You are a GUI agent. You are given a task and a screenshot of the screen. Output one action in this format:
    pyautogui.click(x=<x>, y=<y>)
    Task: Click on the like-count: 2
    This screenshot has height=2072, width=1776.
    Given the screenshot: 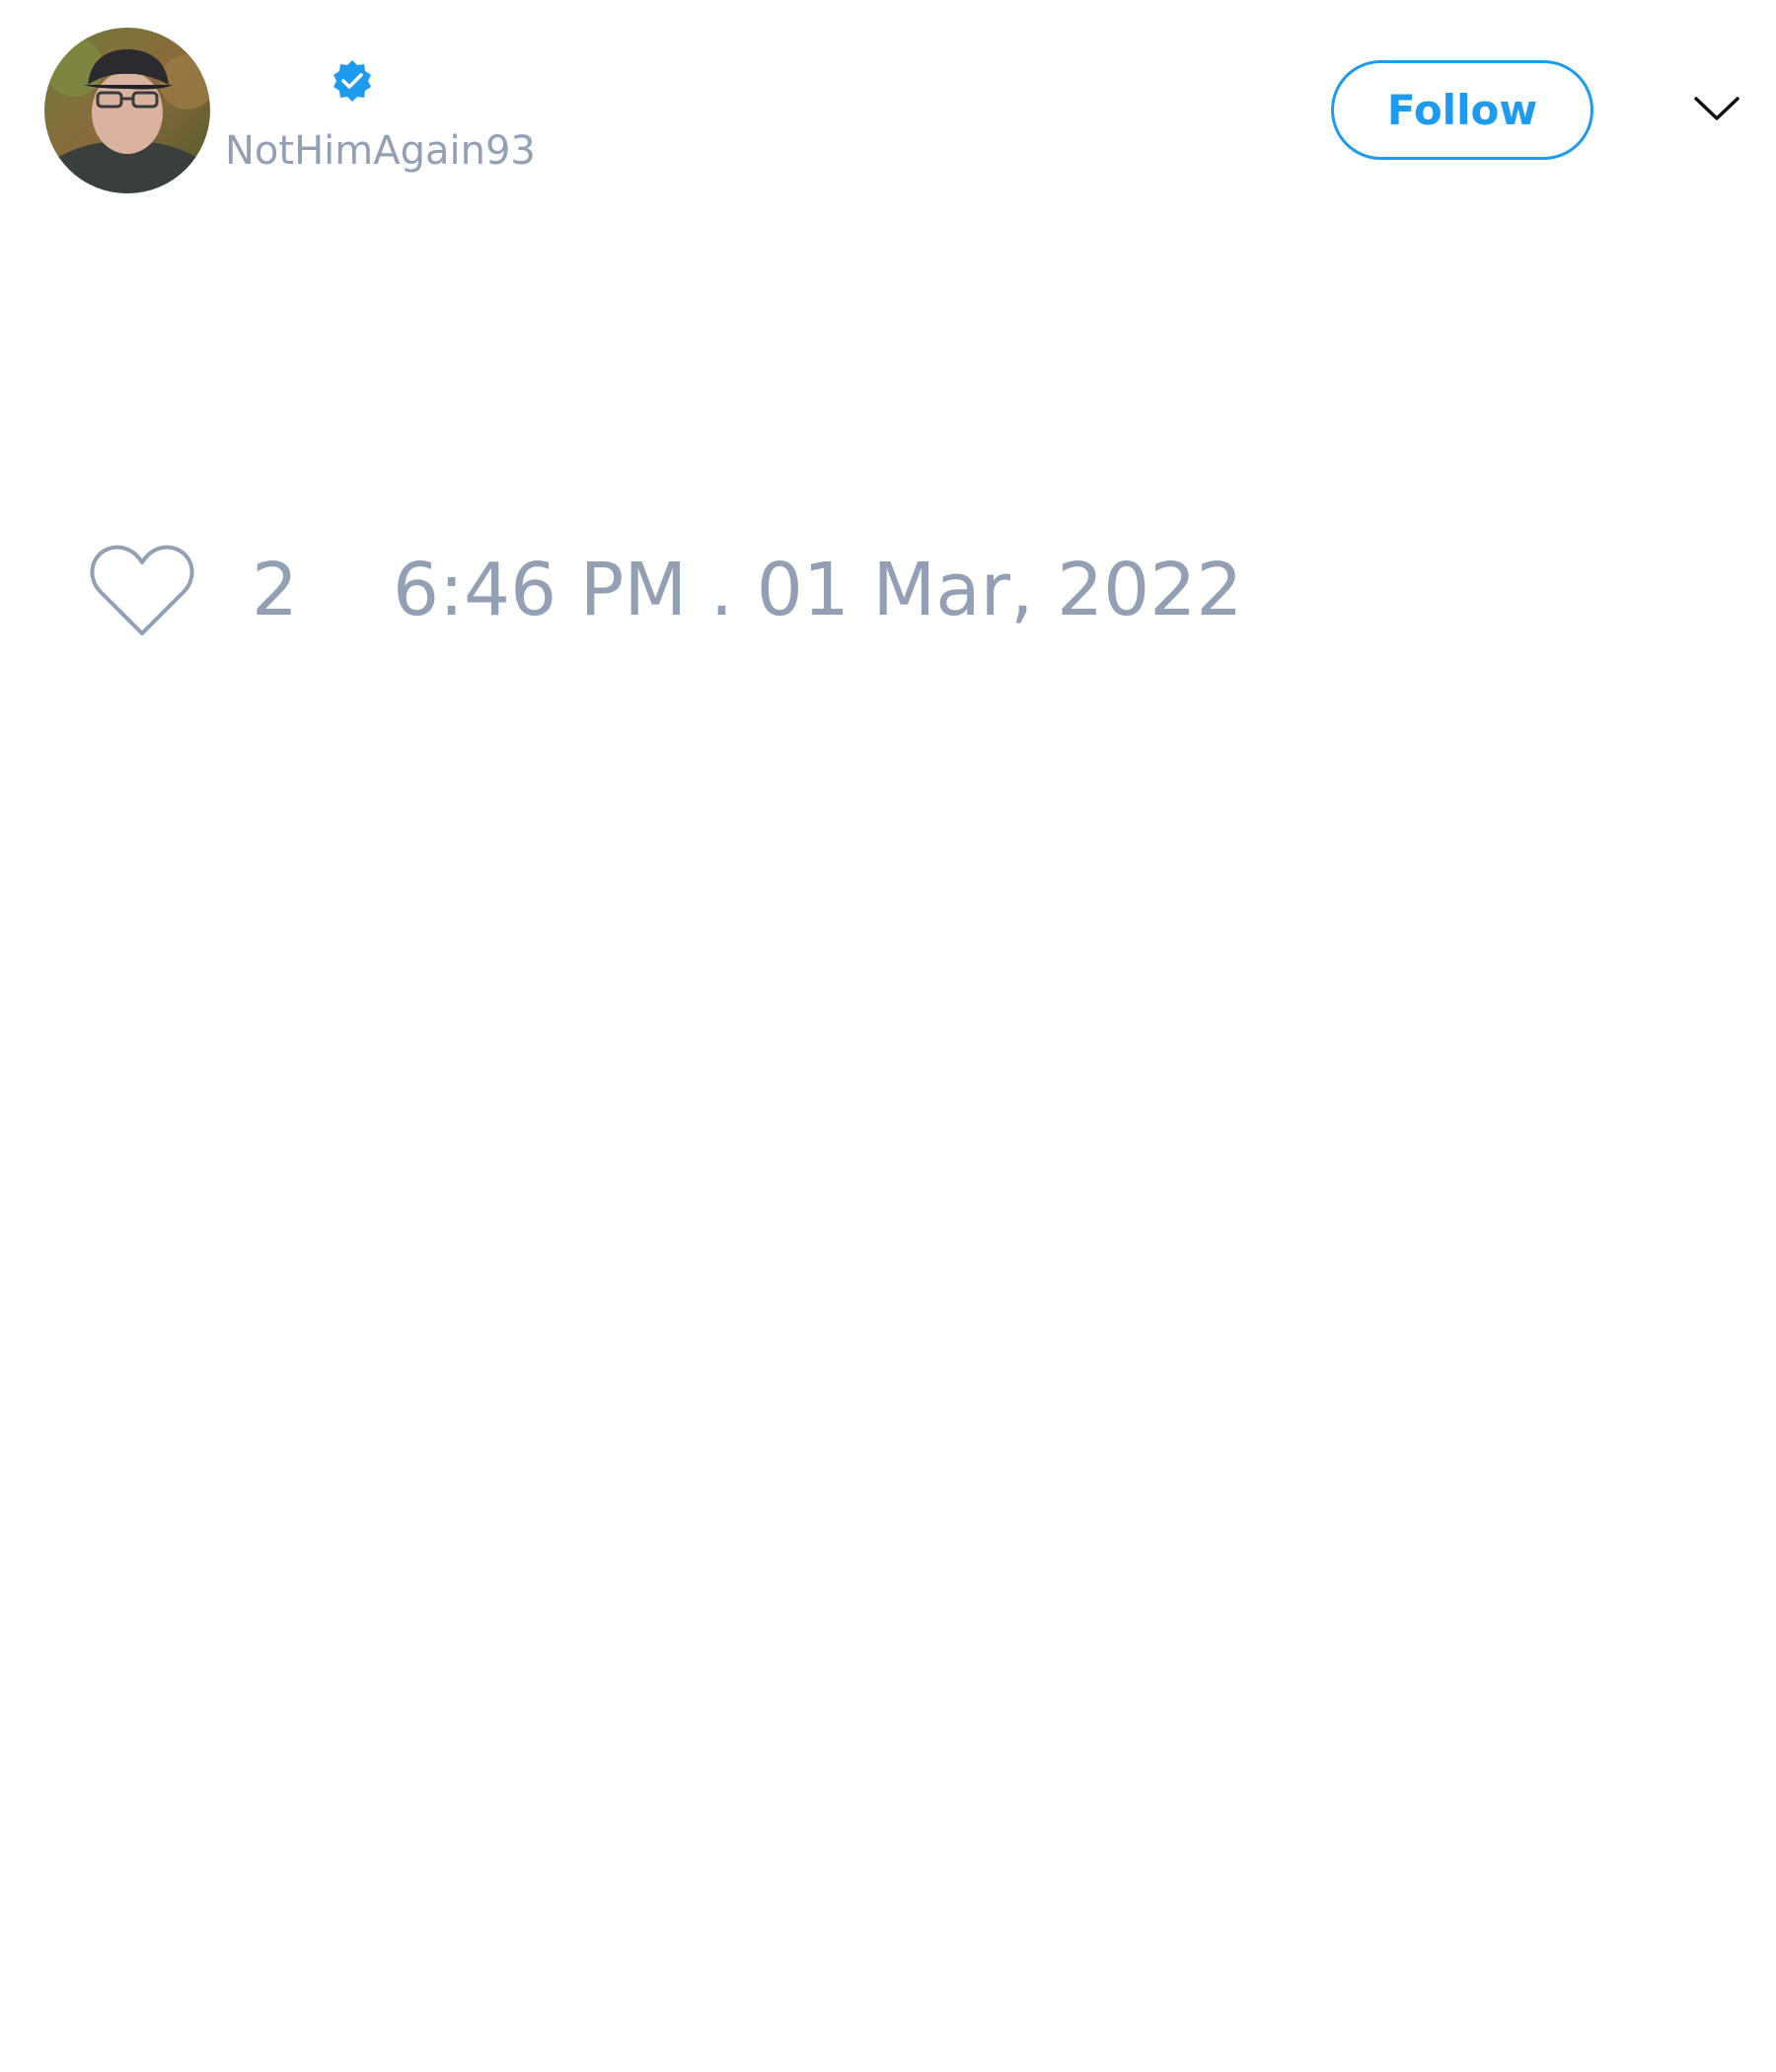 What is the action you would take?
    pyautogui.click(x=275, y=590)
    